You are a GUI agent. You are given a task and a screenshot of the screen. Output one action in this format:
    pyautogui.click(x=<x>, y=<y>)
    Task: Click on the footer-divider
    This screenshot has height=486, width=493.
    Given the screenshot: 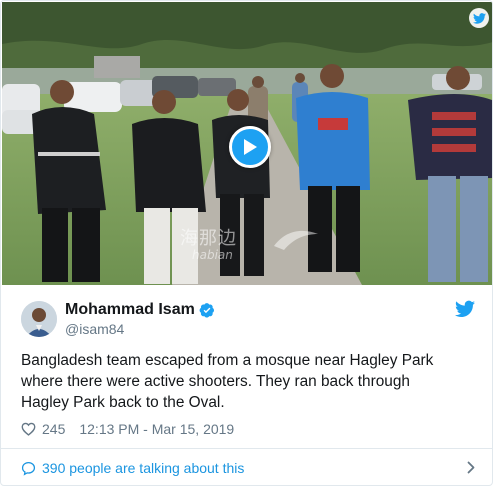 What is the action you would take?
    pyautogui.click(x=246, y=448)
    